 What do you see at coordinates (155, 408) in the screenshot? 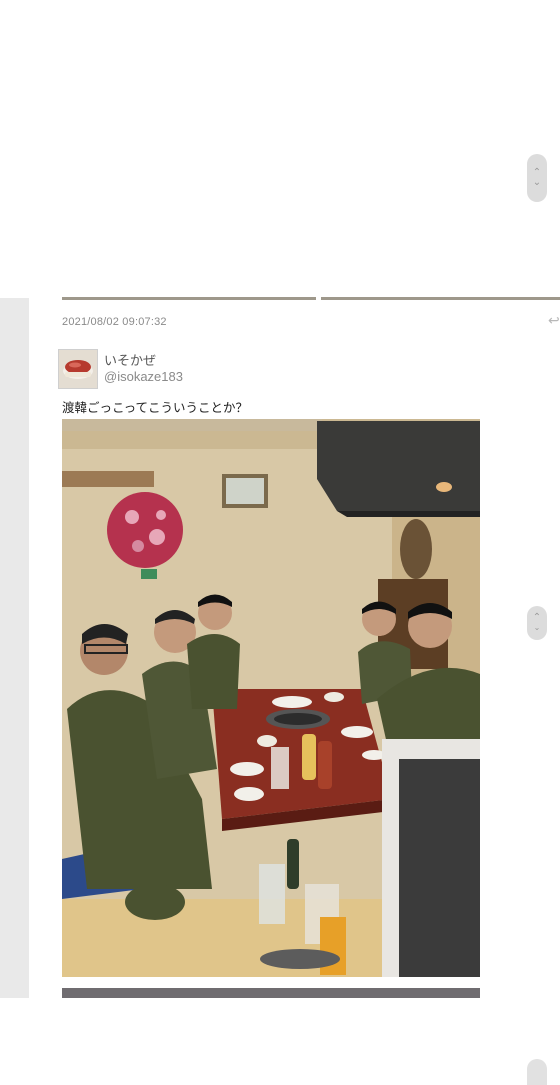
I see `post-text: 渡韓ごっこってこういうことか？` at bounding box center [155, 408].